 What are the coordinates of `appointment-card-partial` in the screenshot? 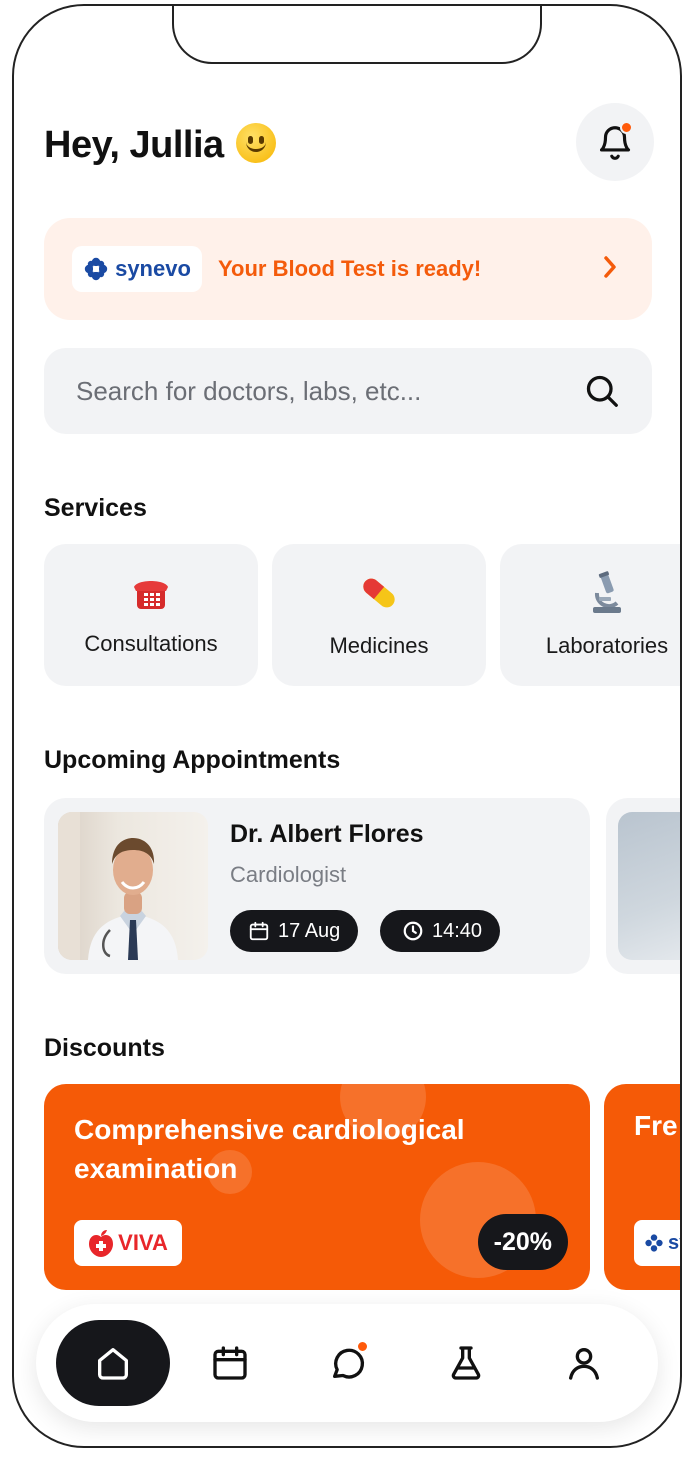 It's located at (643, 886).